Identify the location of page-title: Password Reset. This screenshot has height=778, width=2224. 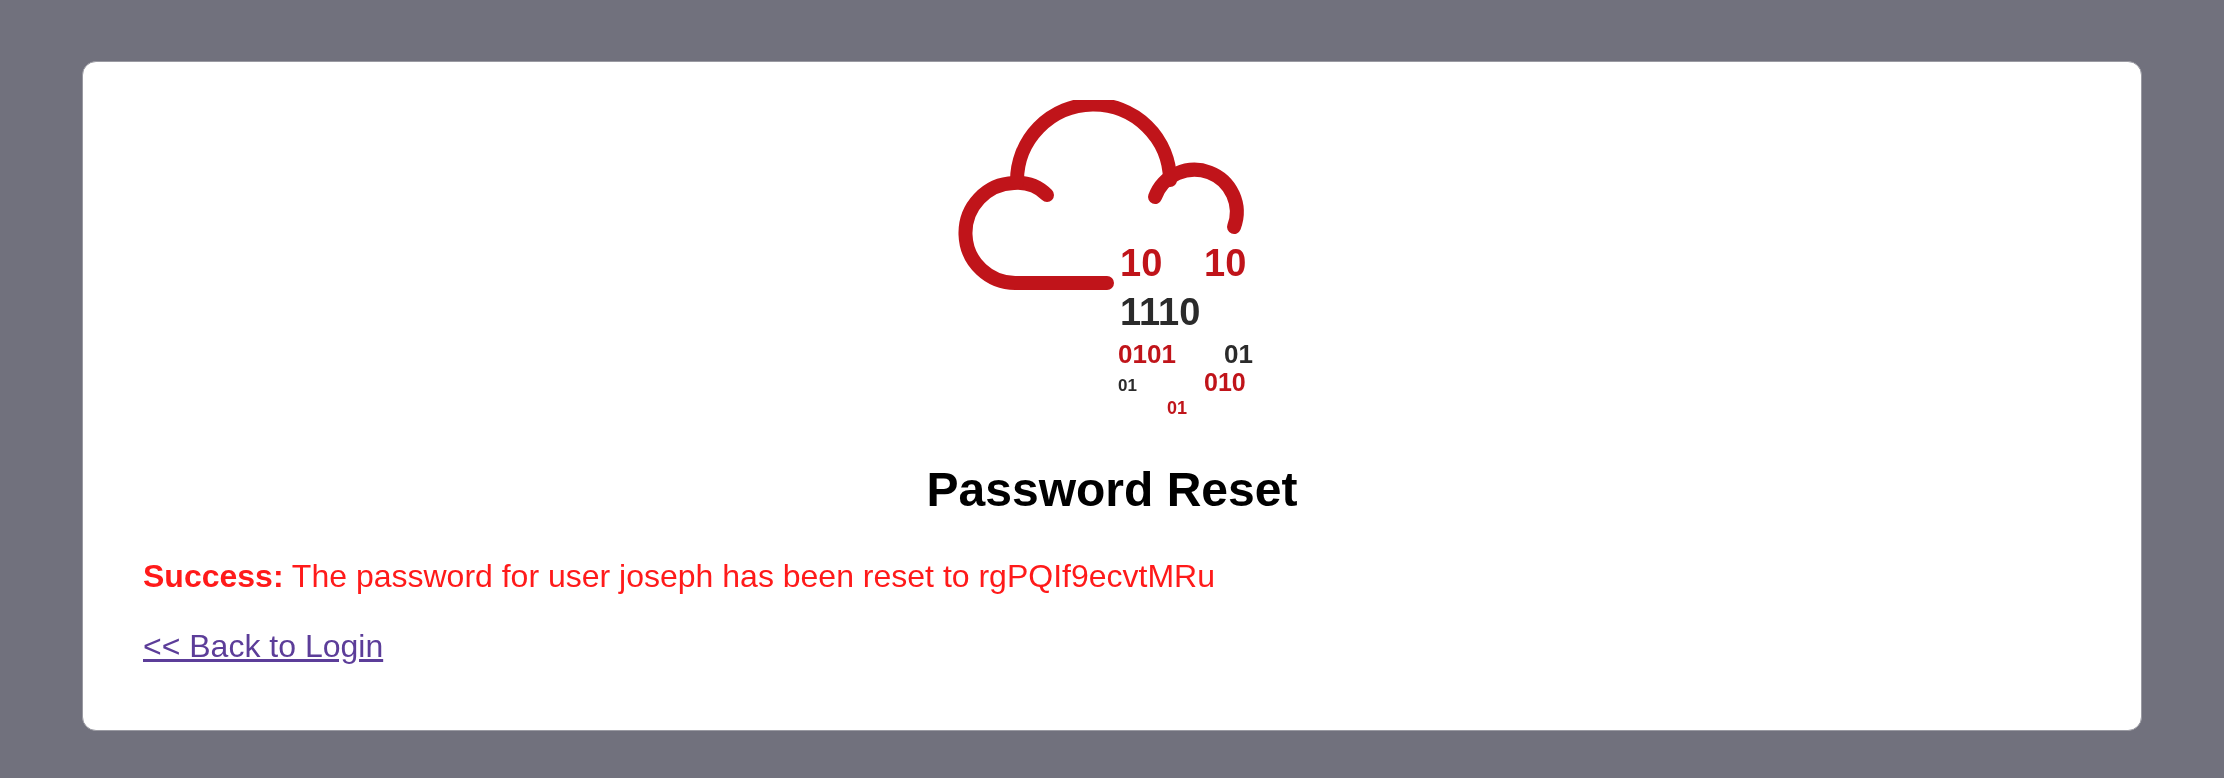
(1112, 490).